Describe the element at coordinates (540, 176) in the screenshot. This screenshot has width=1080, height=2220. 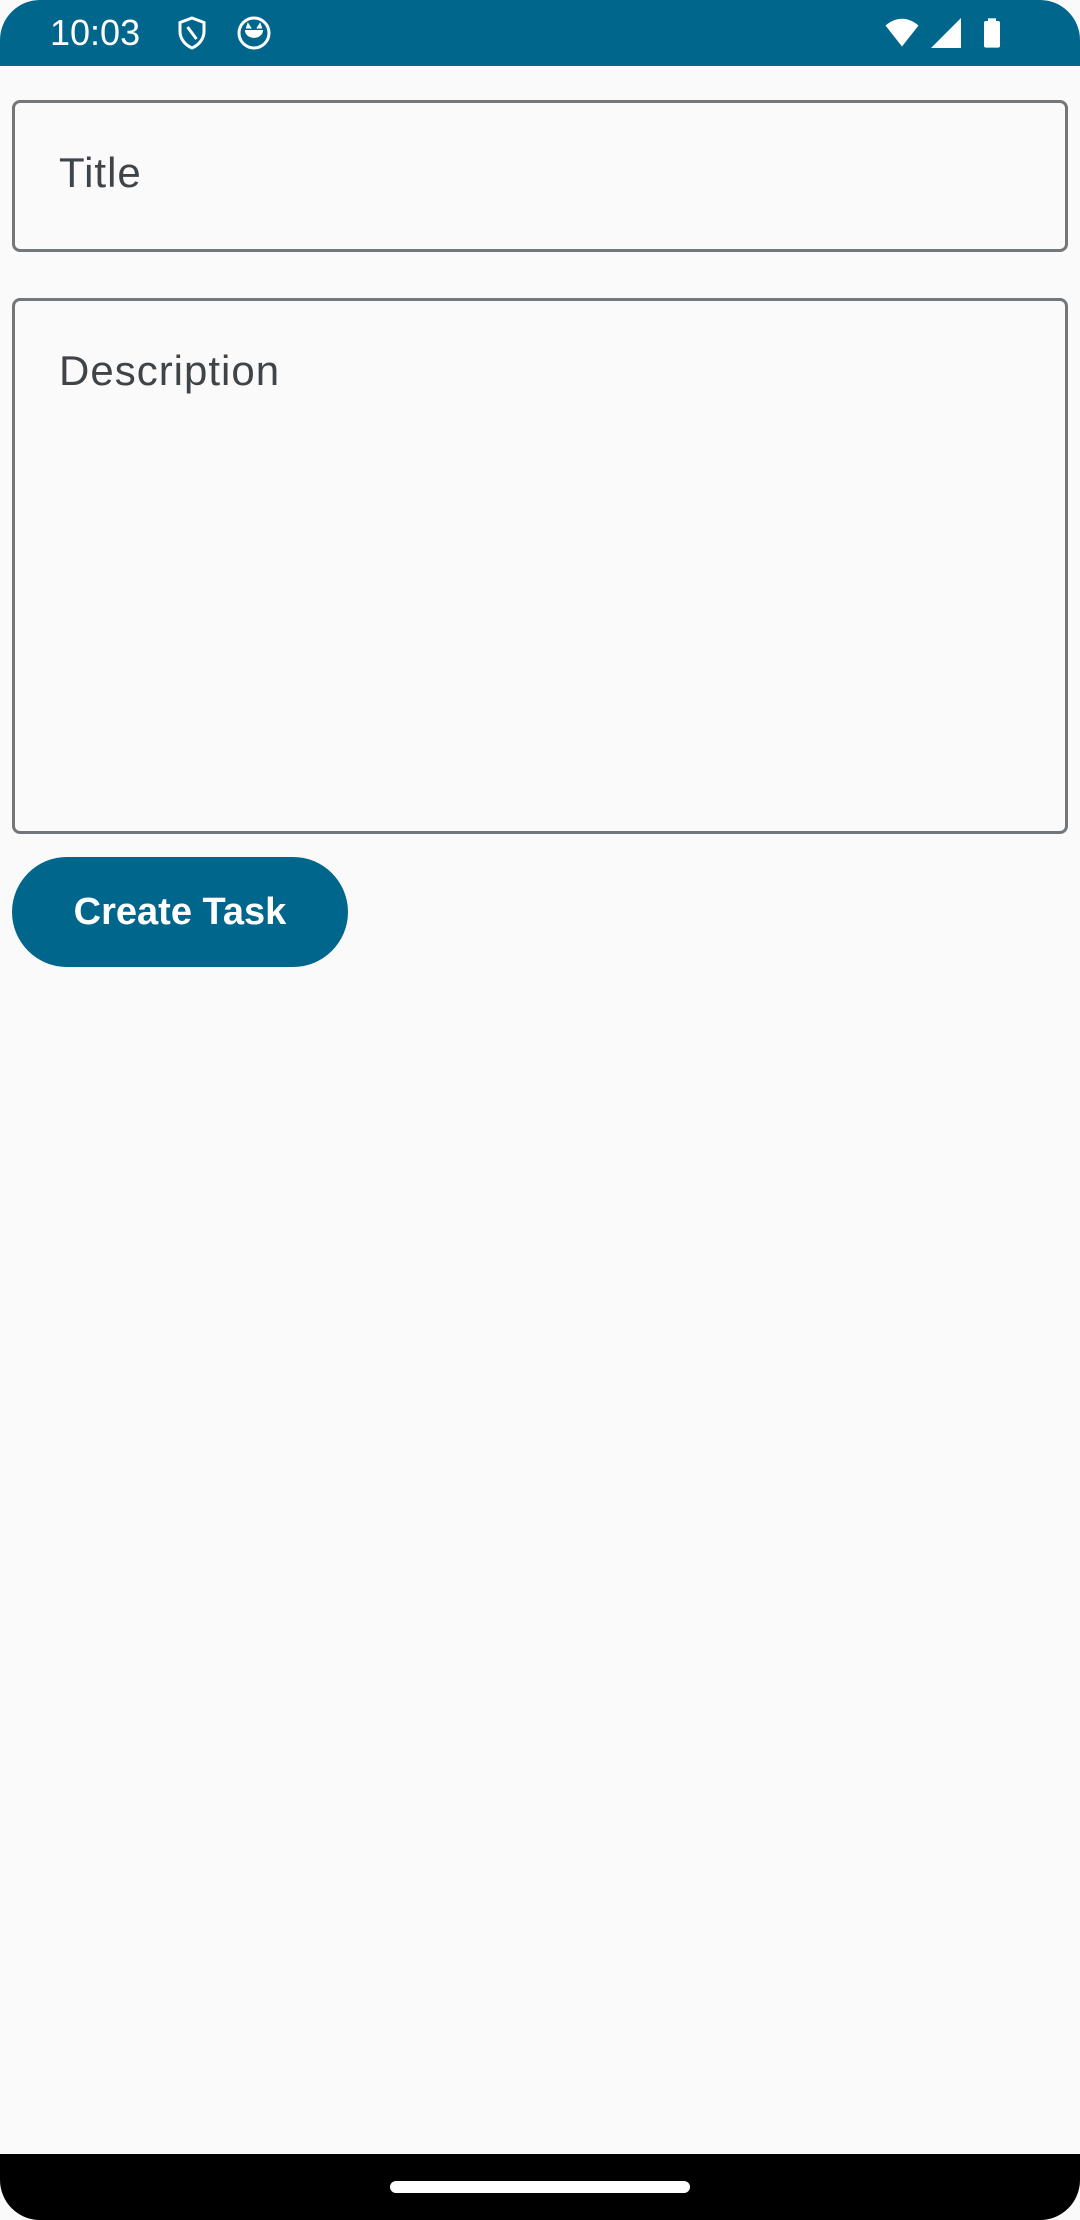
I see `title-input: Title` at that location.